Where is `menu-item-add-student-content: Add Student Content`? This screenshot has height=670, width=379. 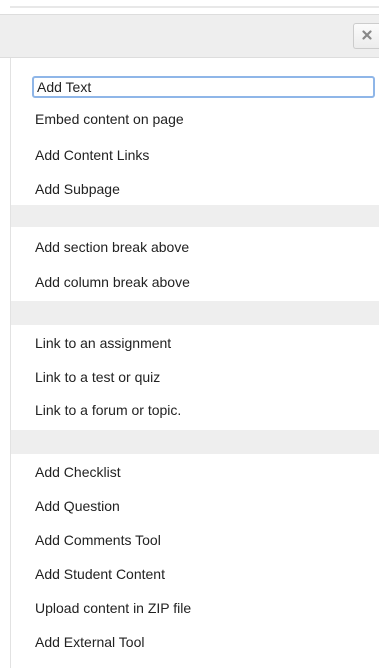
menu-item-add-student-content: Add Student Content is located at coordinates (100, 574).